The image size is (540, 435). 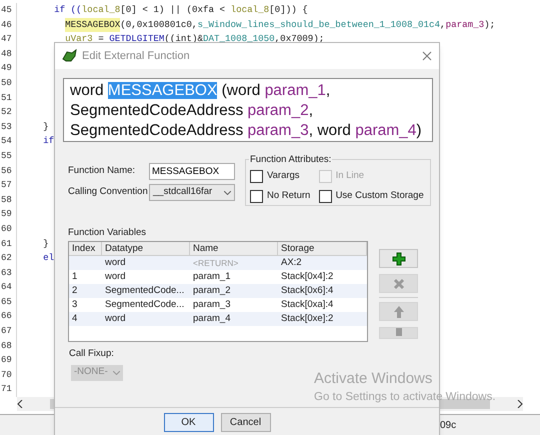 What do you see at coordinates (79, 39) in the screenshot?
I see `code-token: uVar3` at bounding box center [79, 39].